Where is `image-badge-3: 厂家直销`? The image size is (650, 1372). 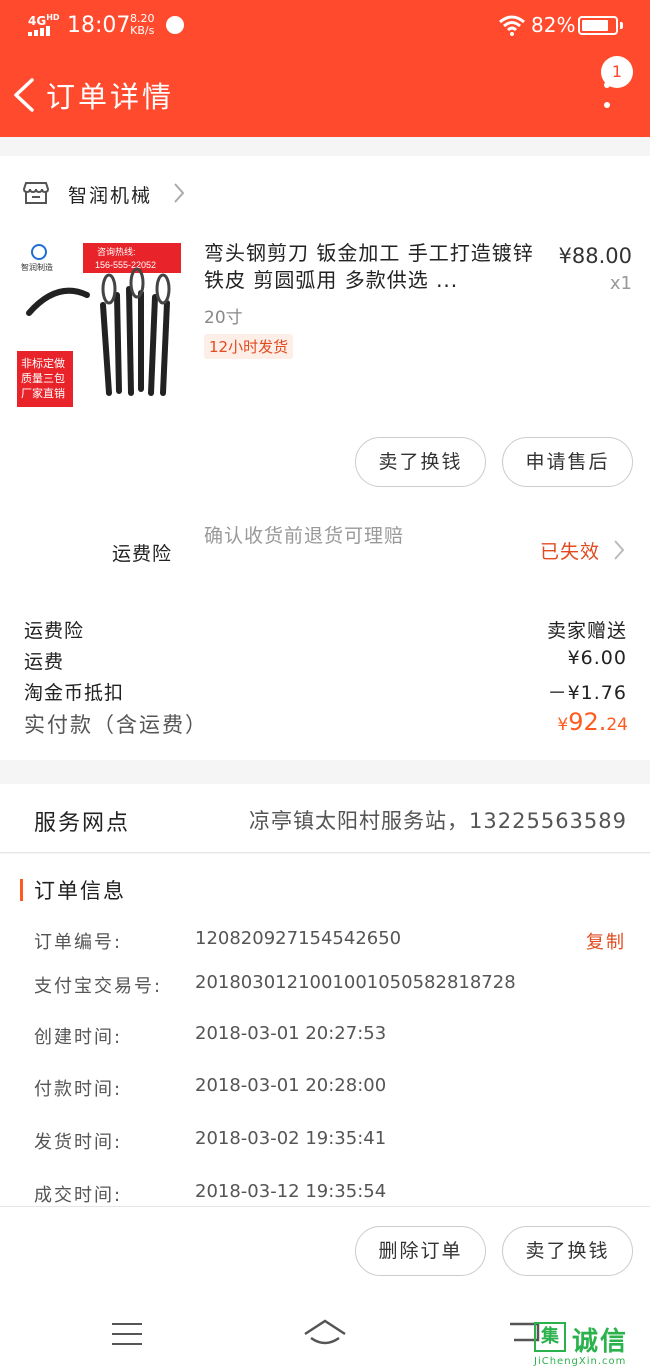
image-badge-3: 厂家直销 is located at coordinates (43, 393).